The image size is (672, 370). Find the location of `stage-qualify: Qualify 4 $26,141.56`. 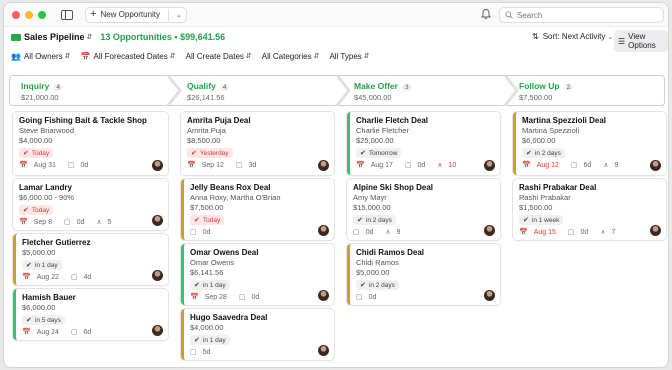

stage-qualify: Qualify 4 $26,141.56 is located at coordinates (255, 90).